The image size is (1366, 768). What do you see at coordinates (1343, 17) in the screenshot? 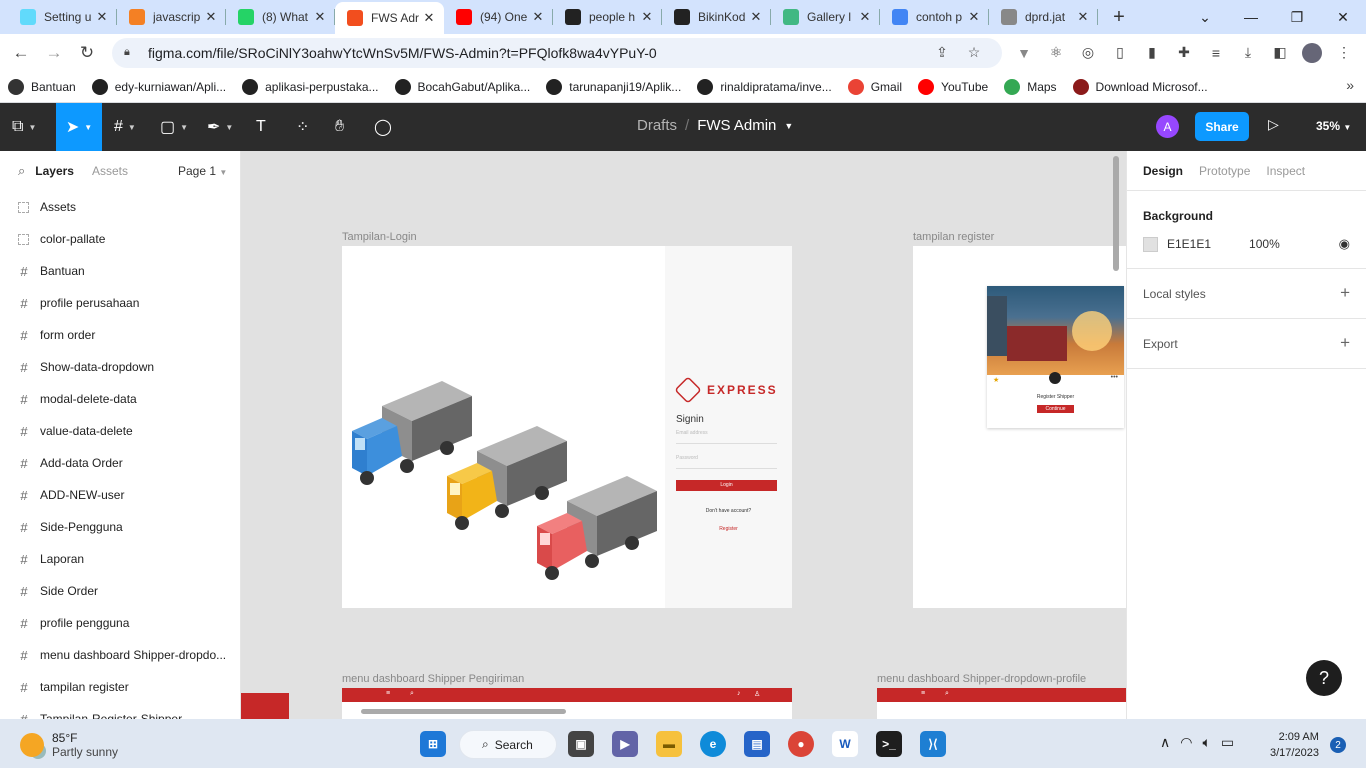
I see `close-window-button: ✕` at bounding box center [1343, 17].